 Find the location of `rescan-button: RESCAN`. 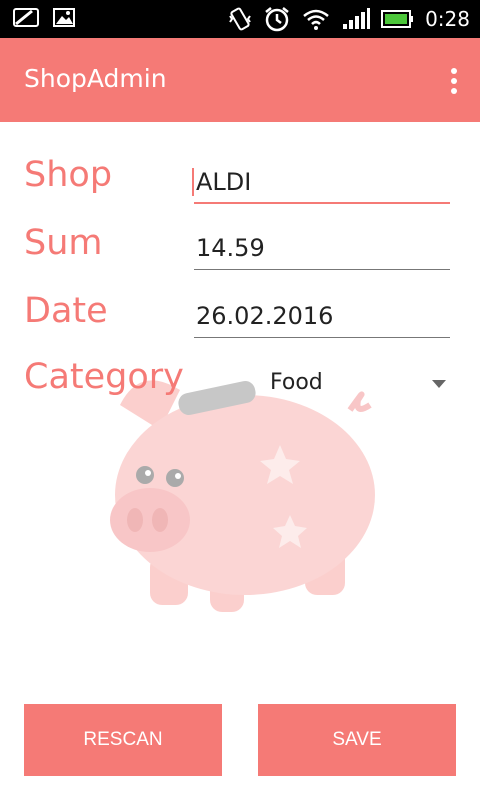

rescan-button: RESCAN is located at coordinates (123, 740).